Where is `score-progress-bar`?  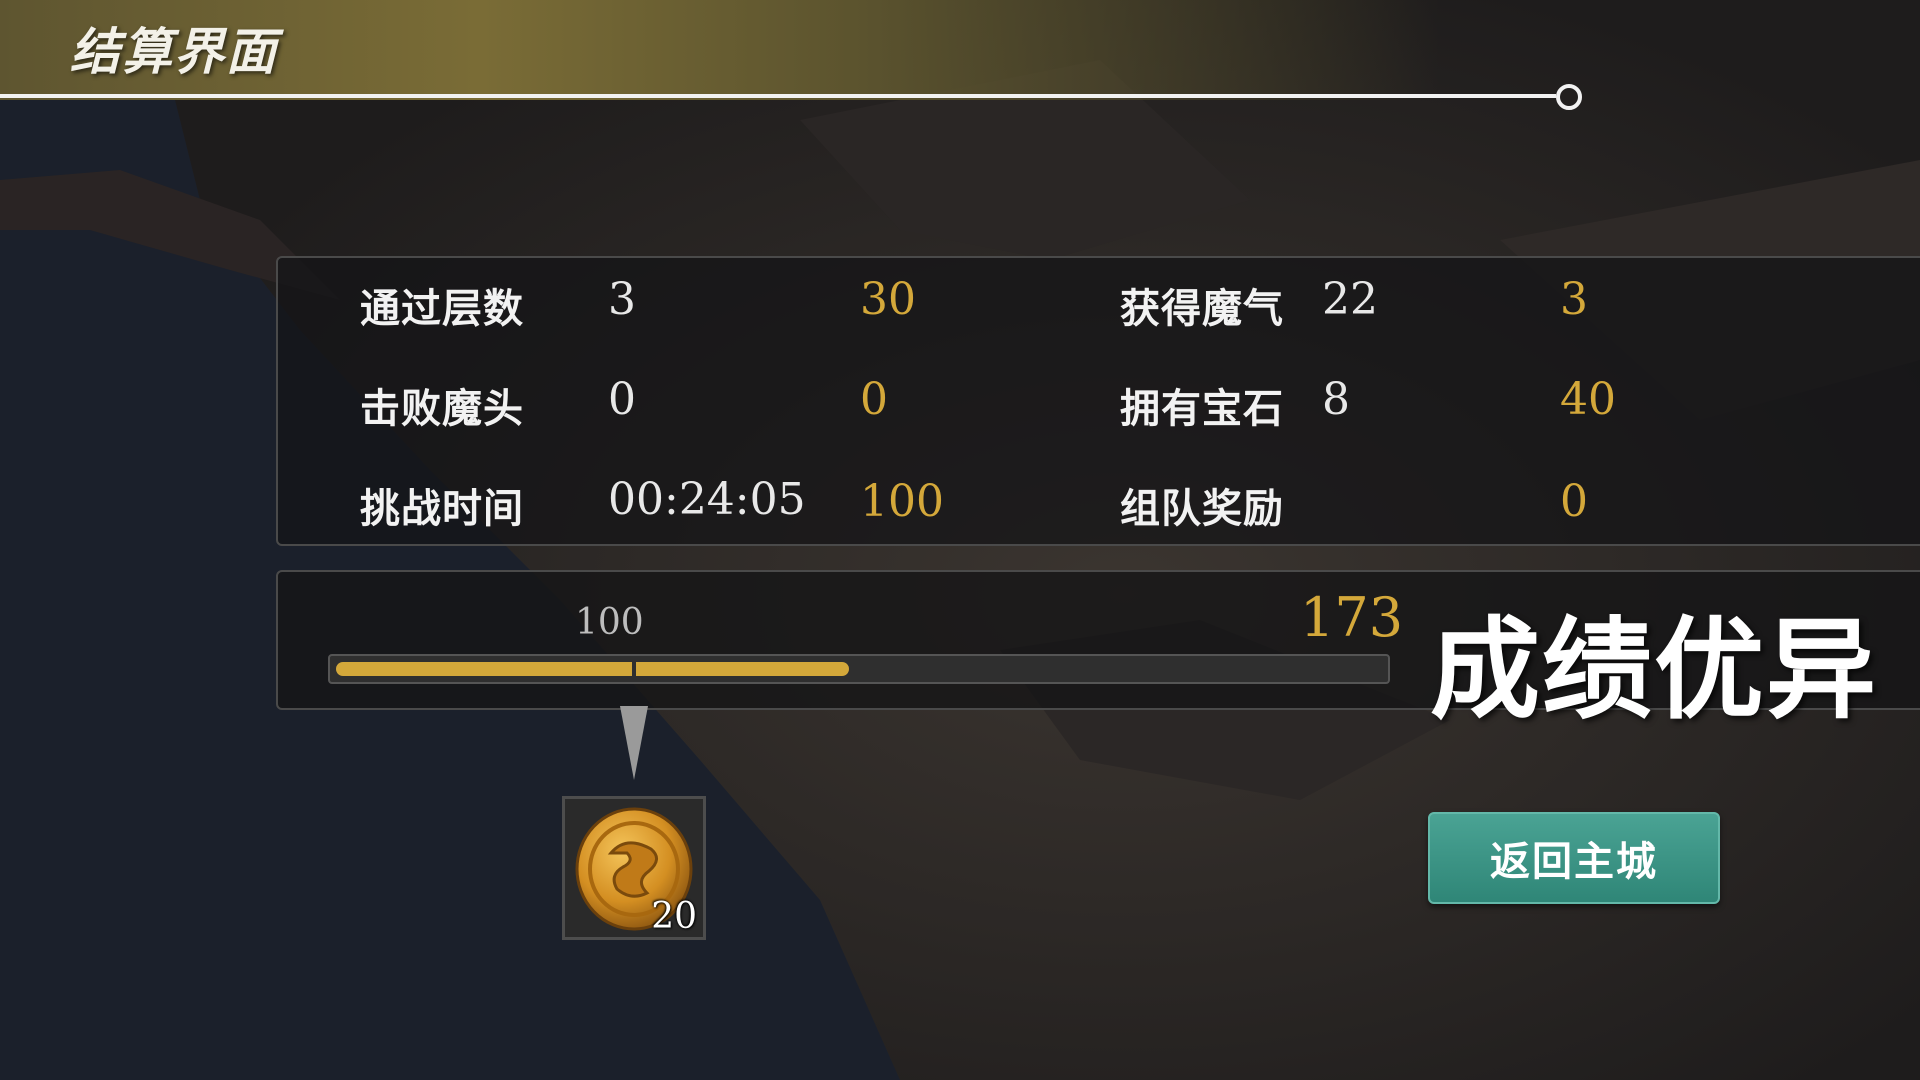 score-progress-bar is located at coordinates (859, 669).